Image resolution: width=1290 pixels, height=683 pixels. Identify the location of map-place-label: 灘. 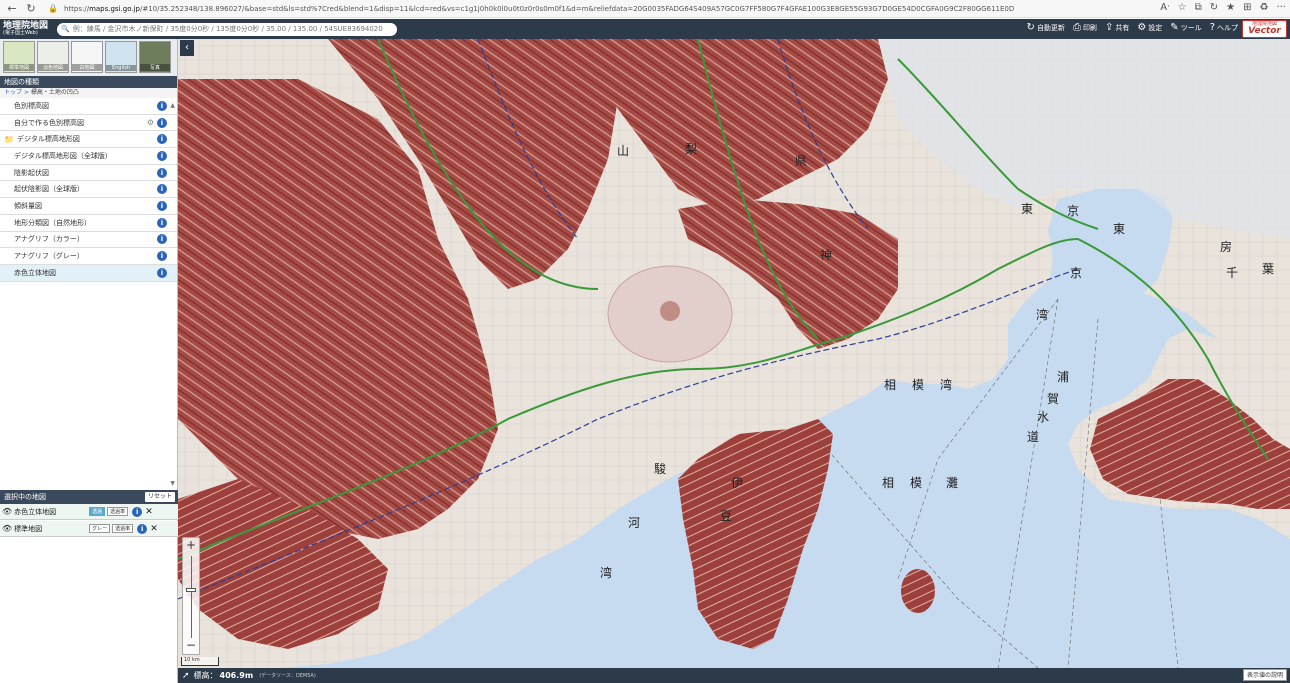
(952, 483).